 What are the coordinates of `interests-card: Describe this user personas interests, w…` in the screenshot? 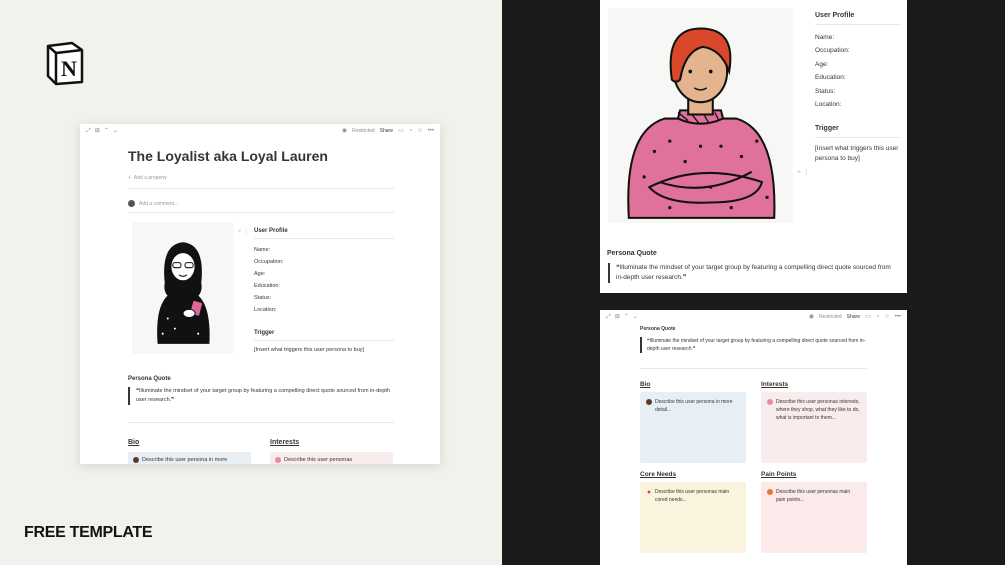 It's located at (814, 427).